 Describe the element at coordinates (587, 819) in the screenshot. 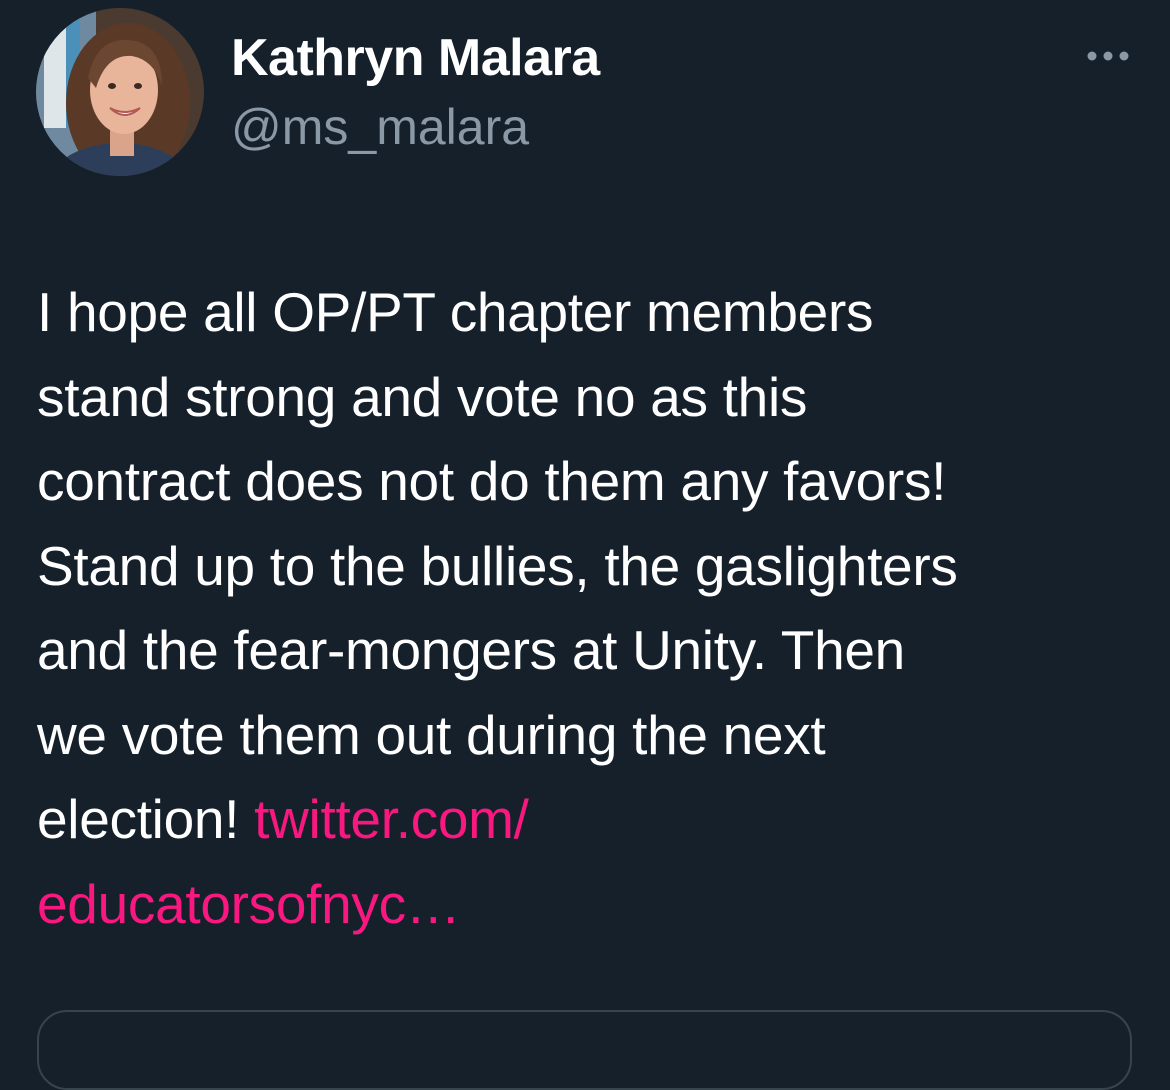

I see `tweet-text-line-with-link: election! twitter.com/` at that location.